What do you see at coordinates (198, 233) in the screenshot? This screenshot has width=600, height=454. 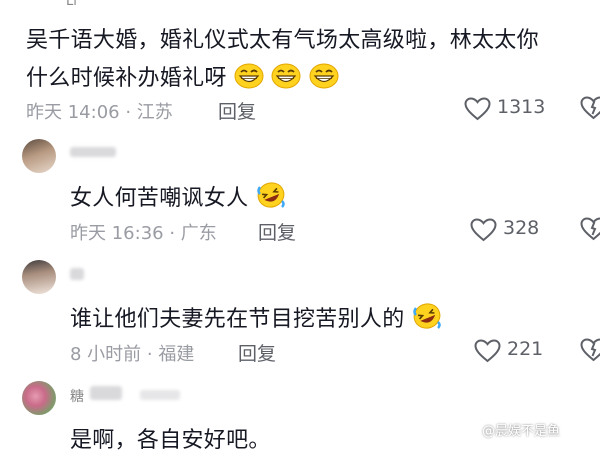 I see `comment-location: 广东` at bounding box center [198, 233].